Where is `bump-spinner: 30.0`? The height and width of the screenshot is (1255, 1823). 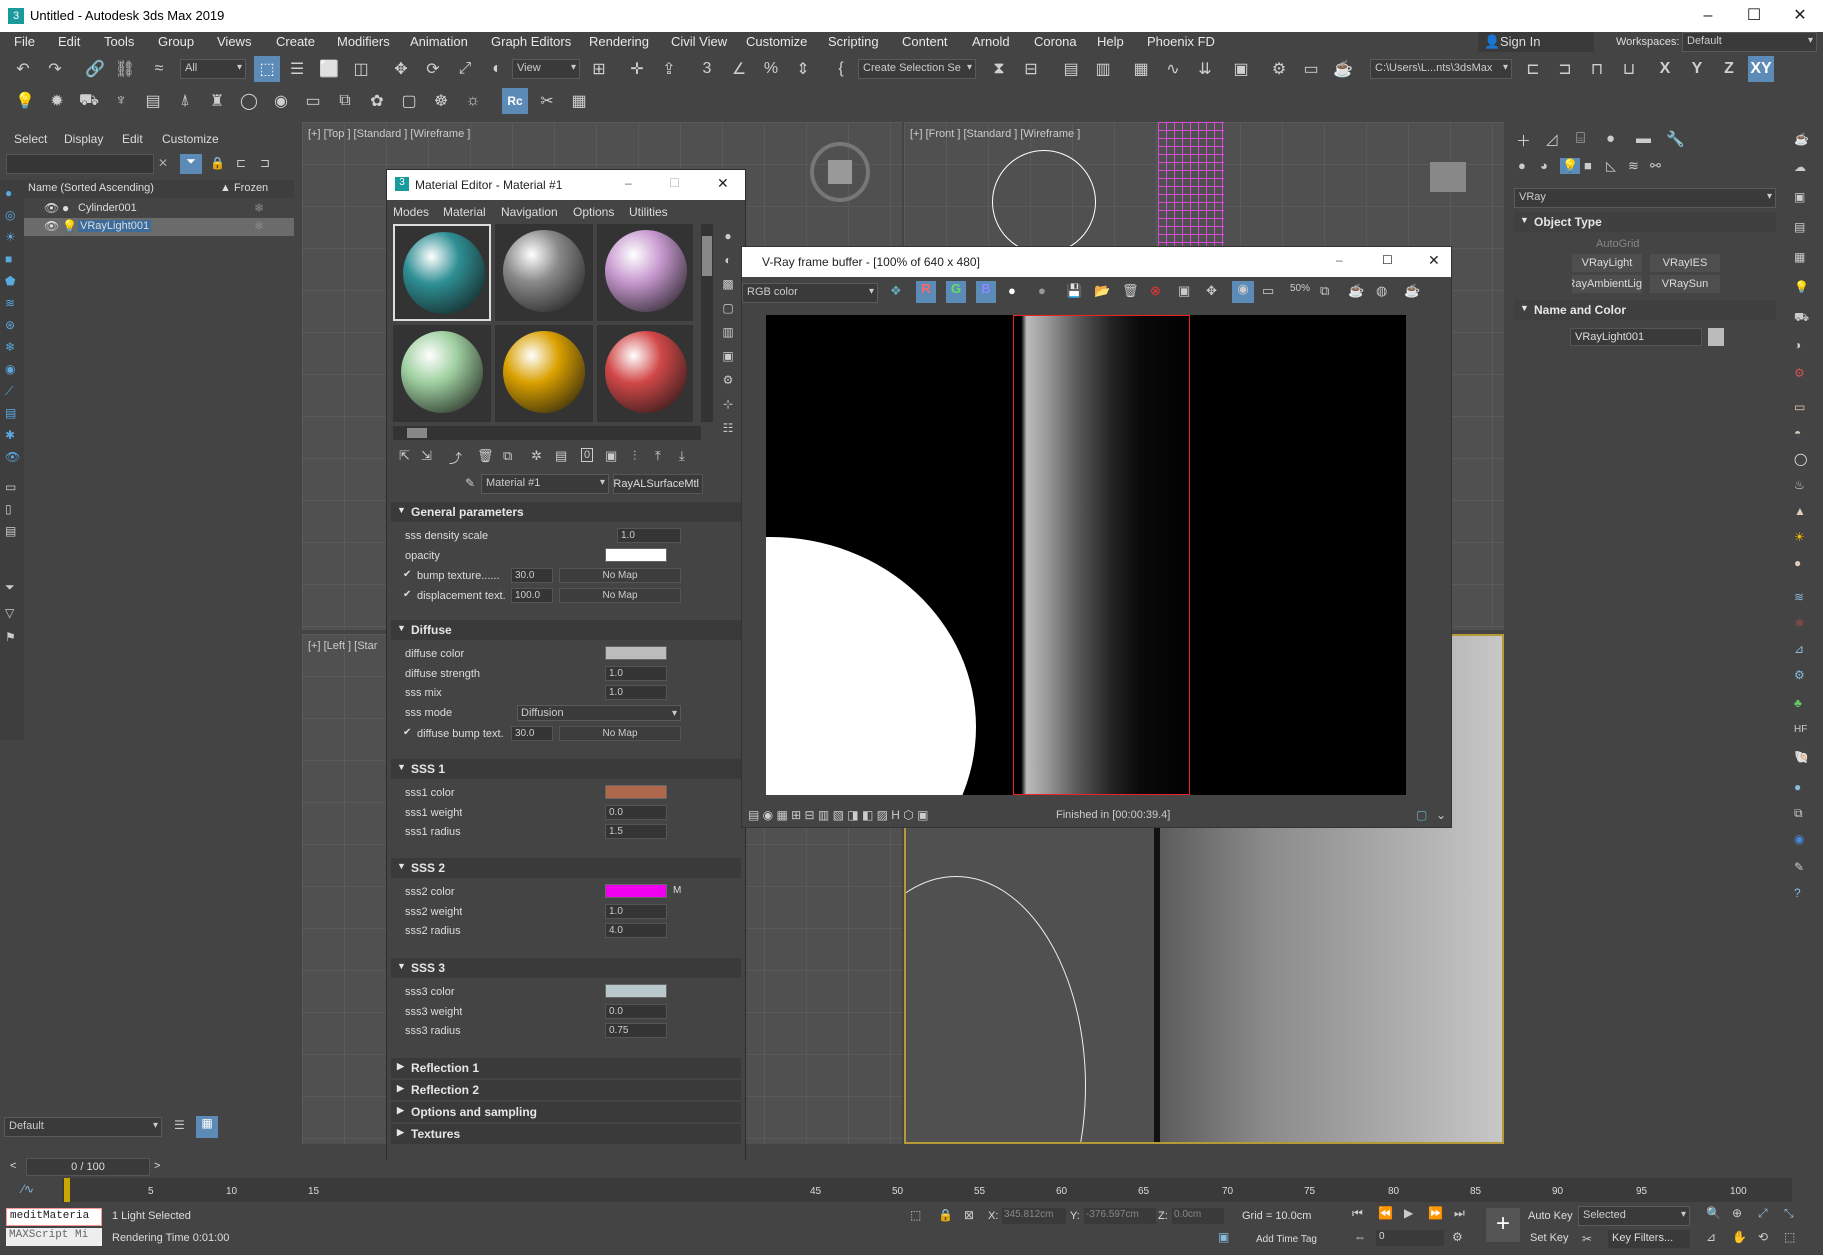
bump-spinner: 30.0 is located at coordinates (532, 575).